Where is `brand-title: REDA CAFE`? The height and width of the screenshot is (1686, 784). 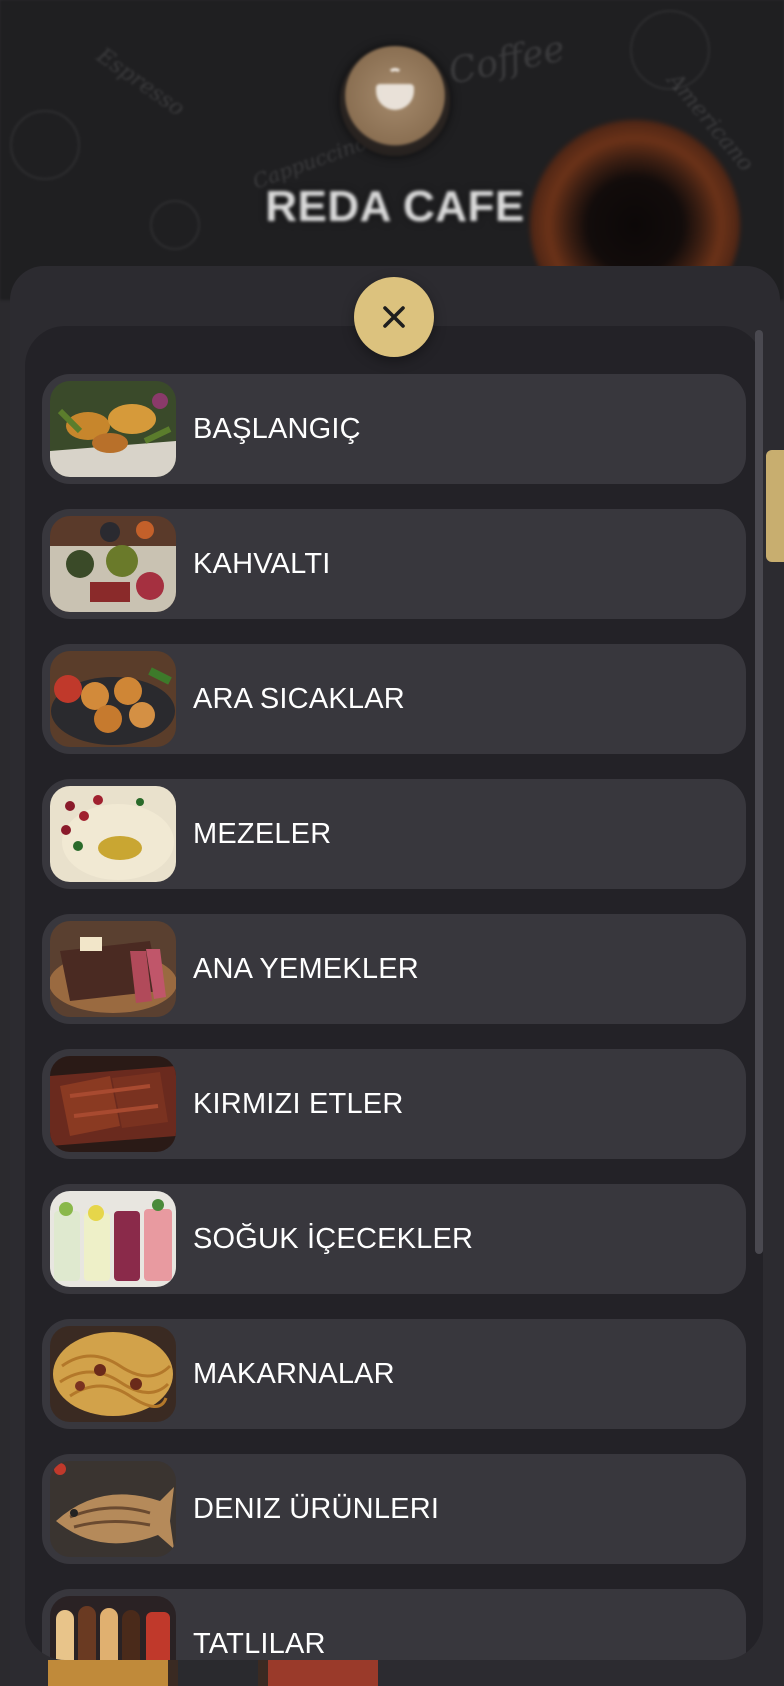 brand-title: REDA CAFE is located at coordinates (395, 206).